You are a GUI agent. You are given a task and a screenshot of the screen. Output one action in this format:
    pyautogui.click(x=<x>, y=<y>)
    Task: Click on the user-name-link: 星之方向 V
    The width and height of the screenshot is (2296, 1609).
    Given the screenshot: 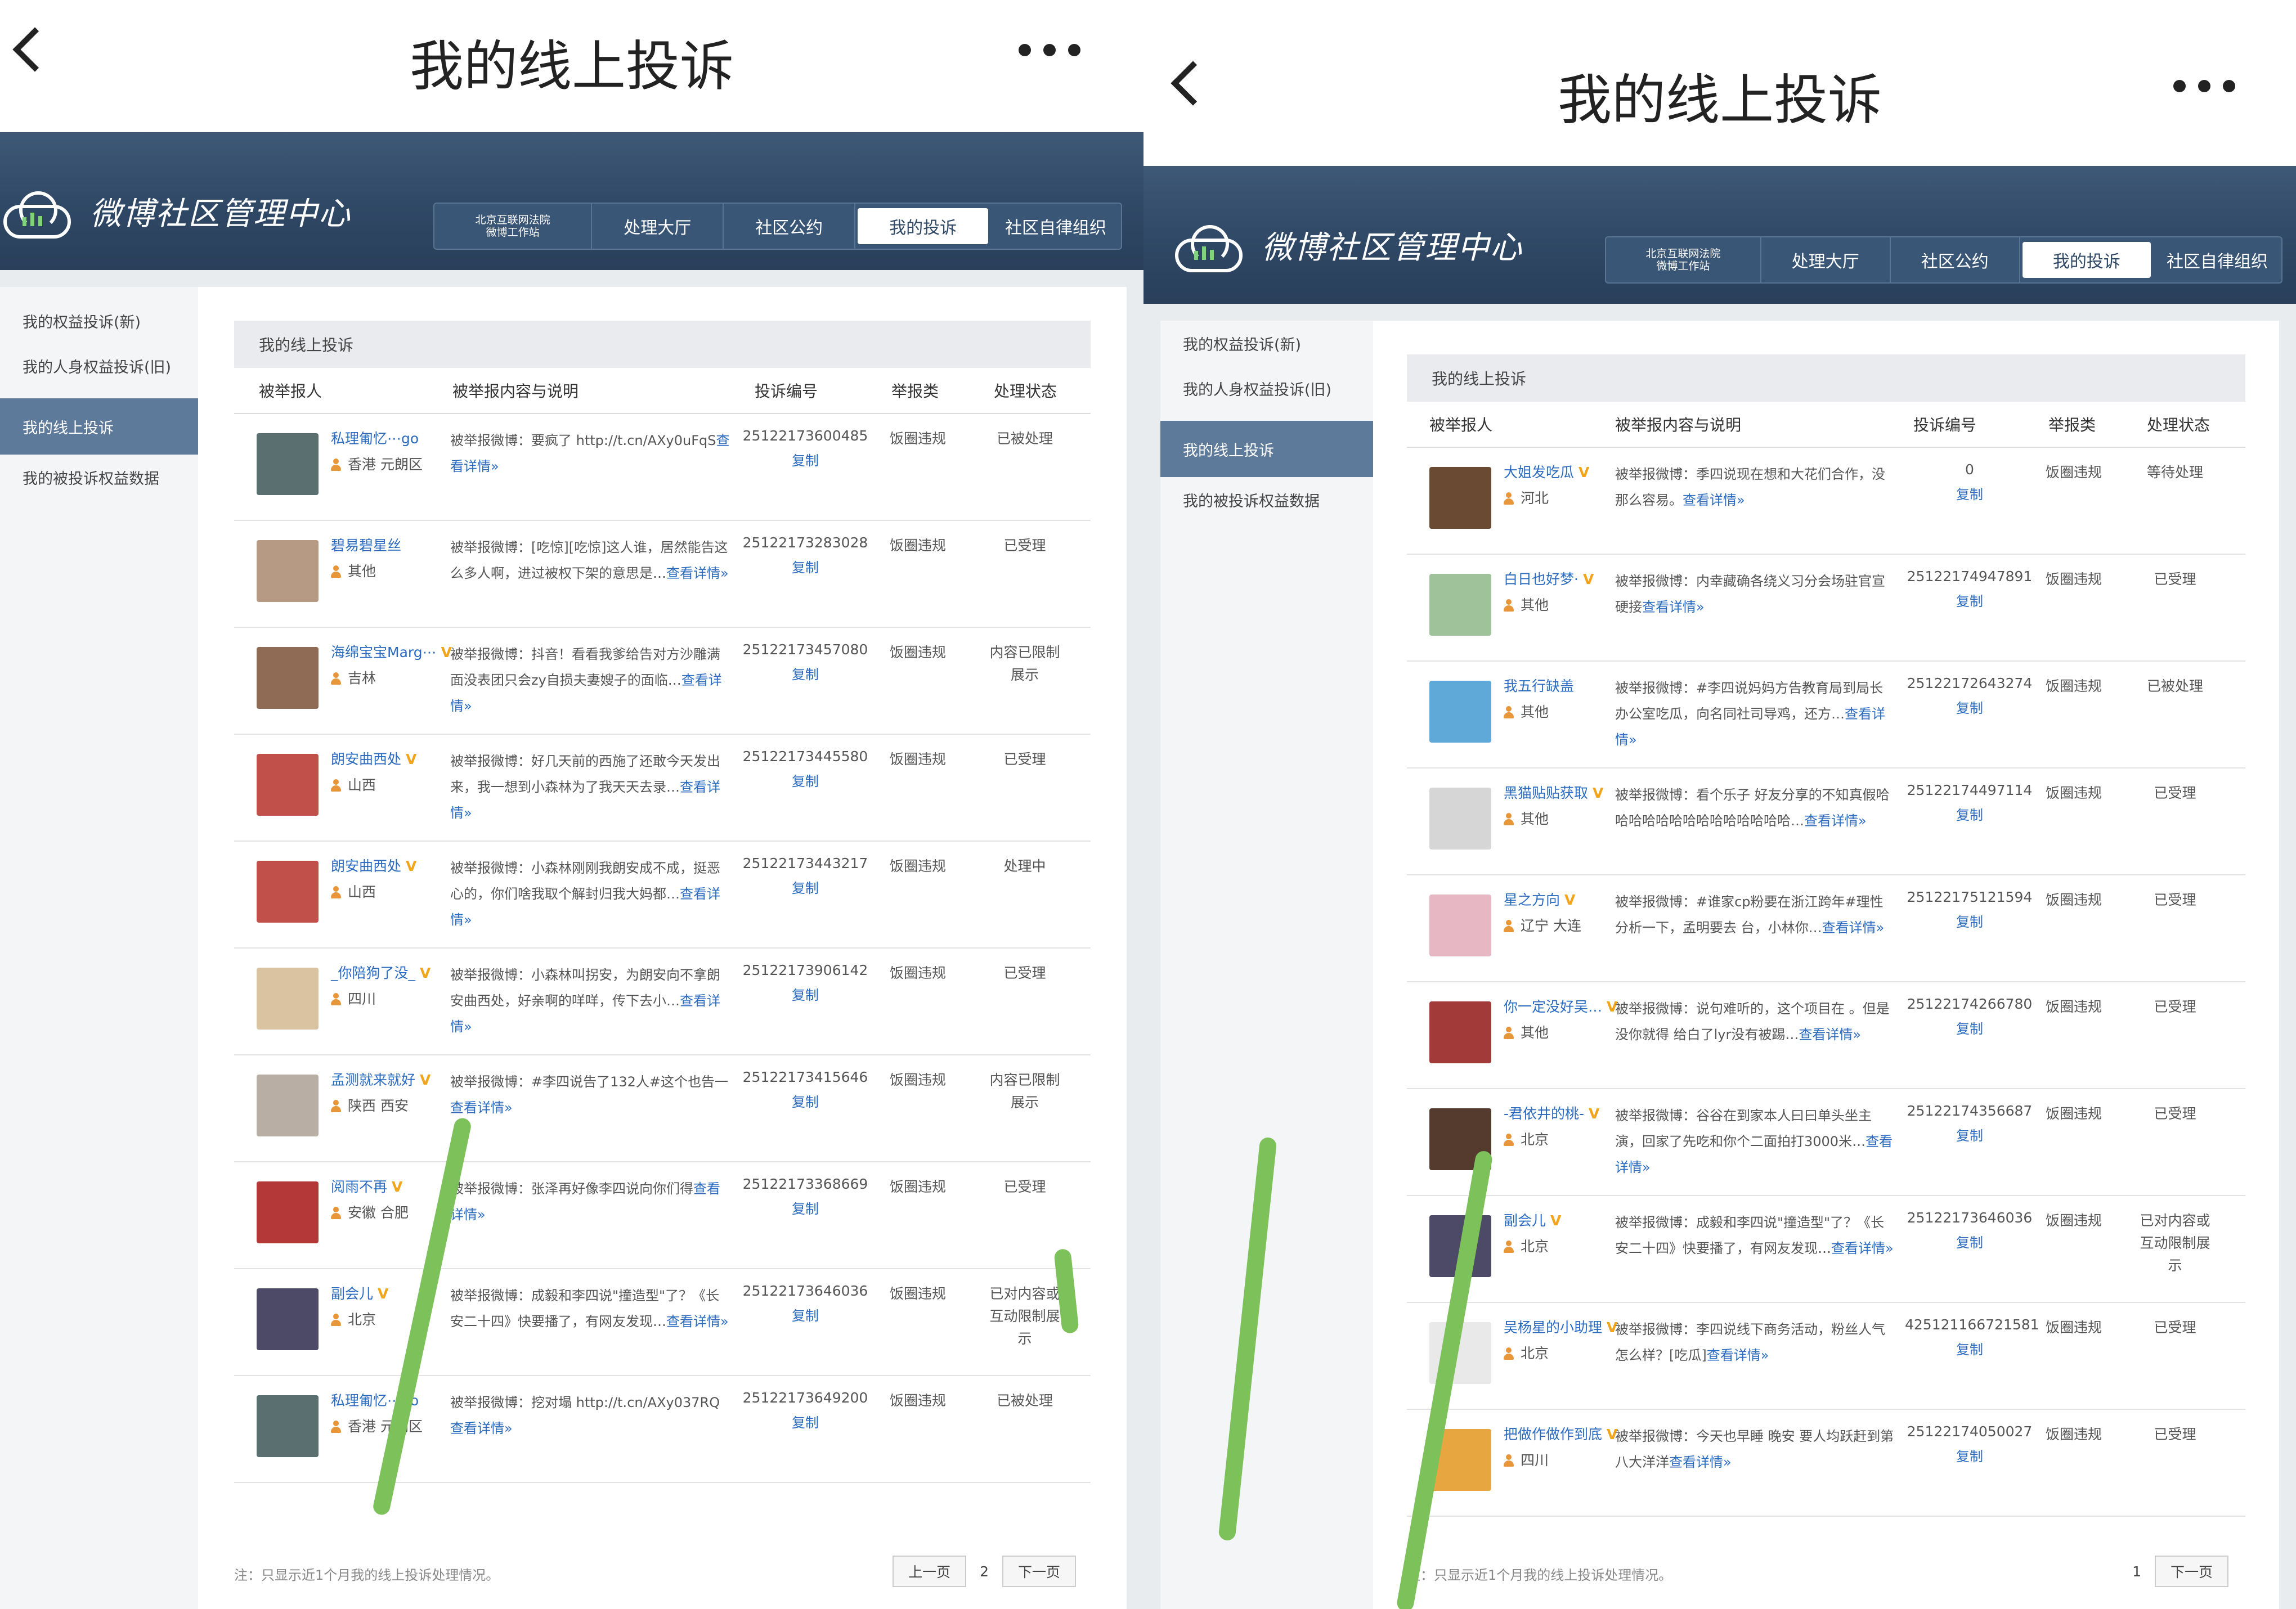 What is the action you would take?
    pyautogui.click(x=1539, y=899)
    